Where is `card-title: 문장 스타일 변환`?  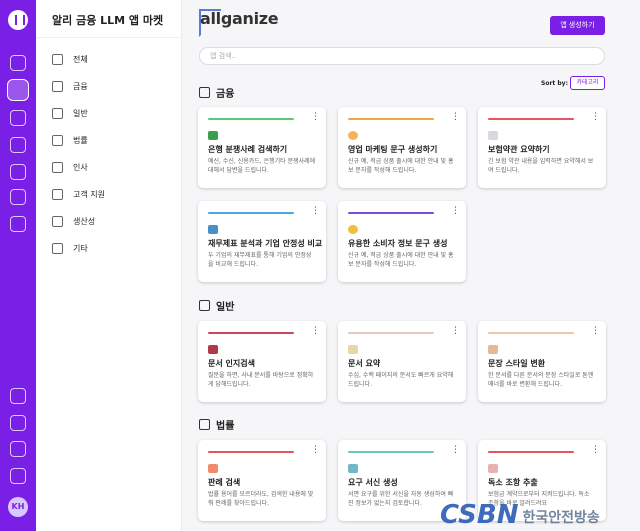
card-title: 문장 스타일 변환 is located at coordinates (517, 363).